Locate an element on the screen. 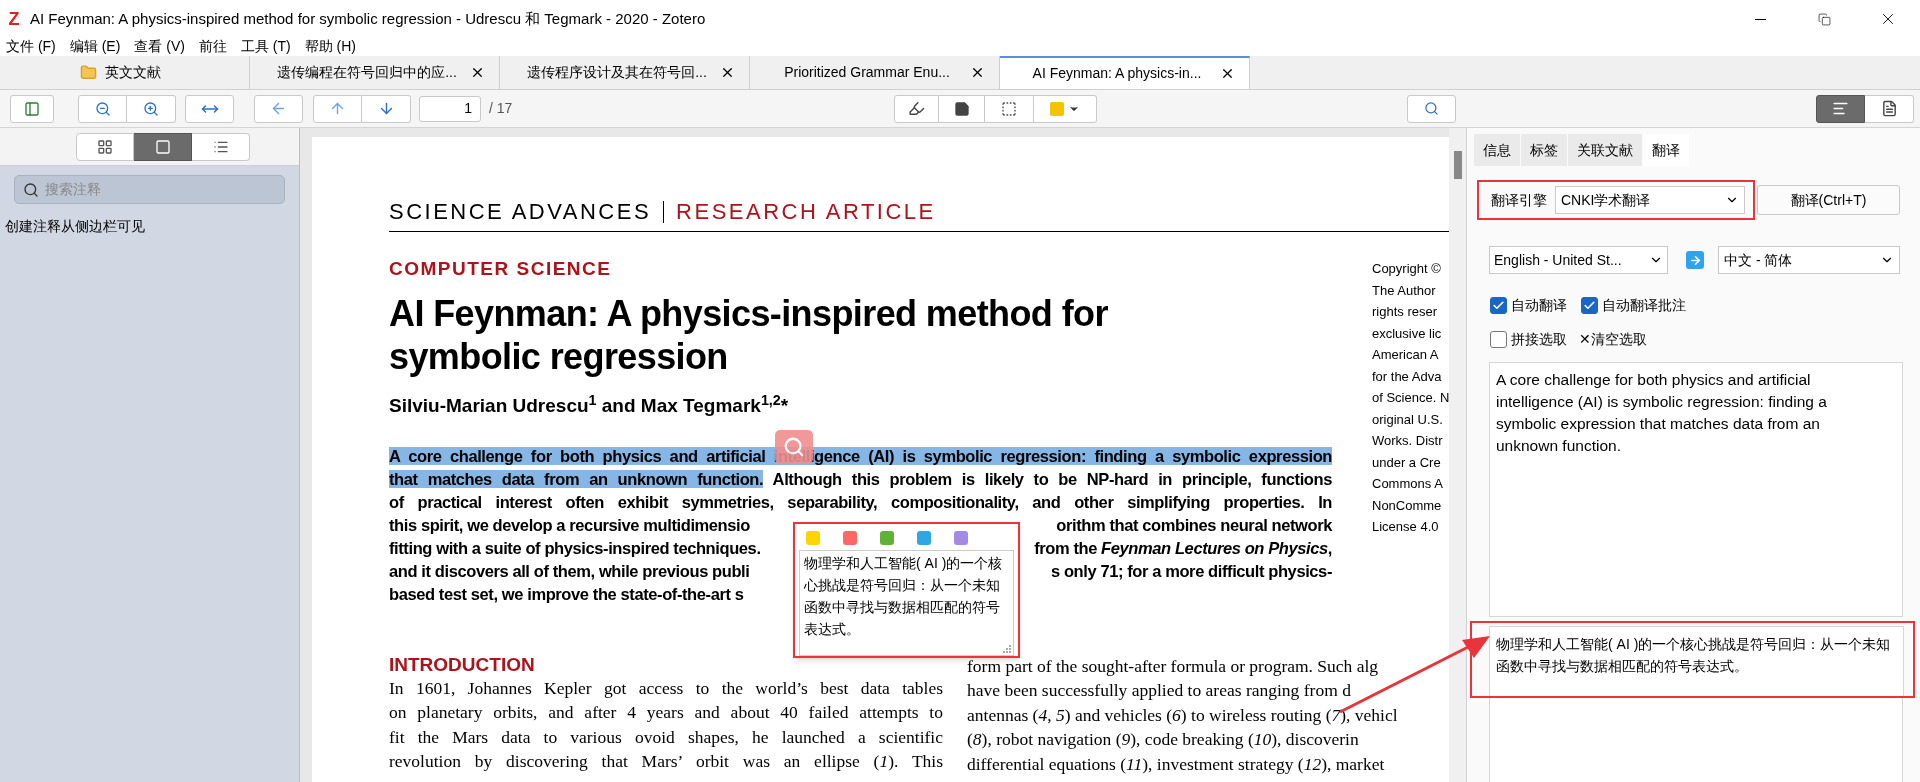 Image resolution: width=1920 pixels, height=782 pixels. empty-annotations-text: 创建注释从侧边栏可见 is located at coordinates (75, 226).